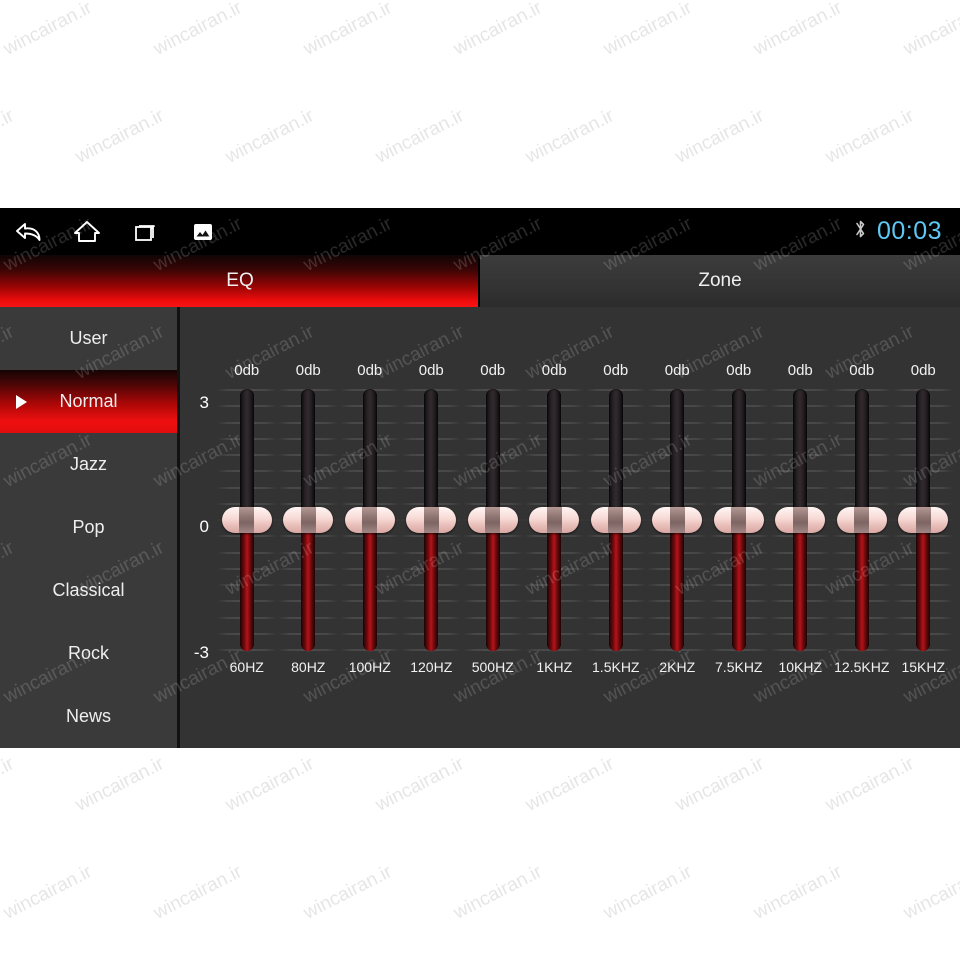  I want to click on eq-band: 0db 7.5KHZ, so click(739, 527).